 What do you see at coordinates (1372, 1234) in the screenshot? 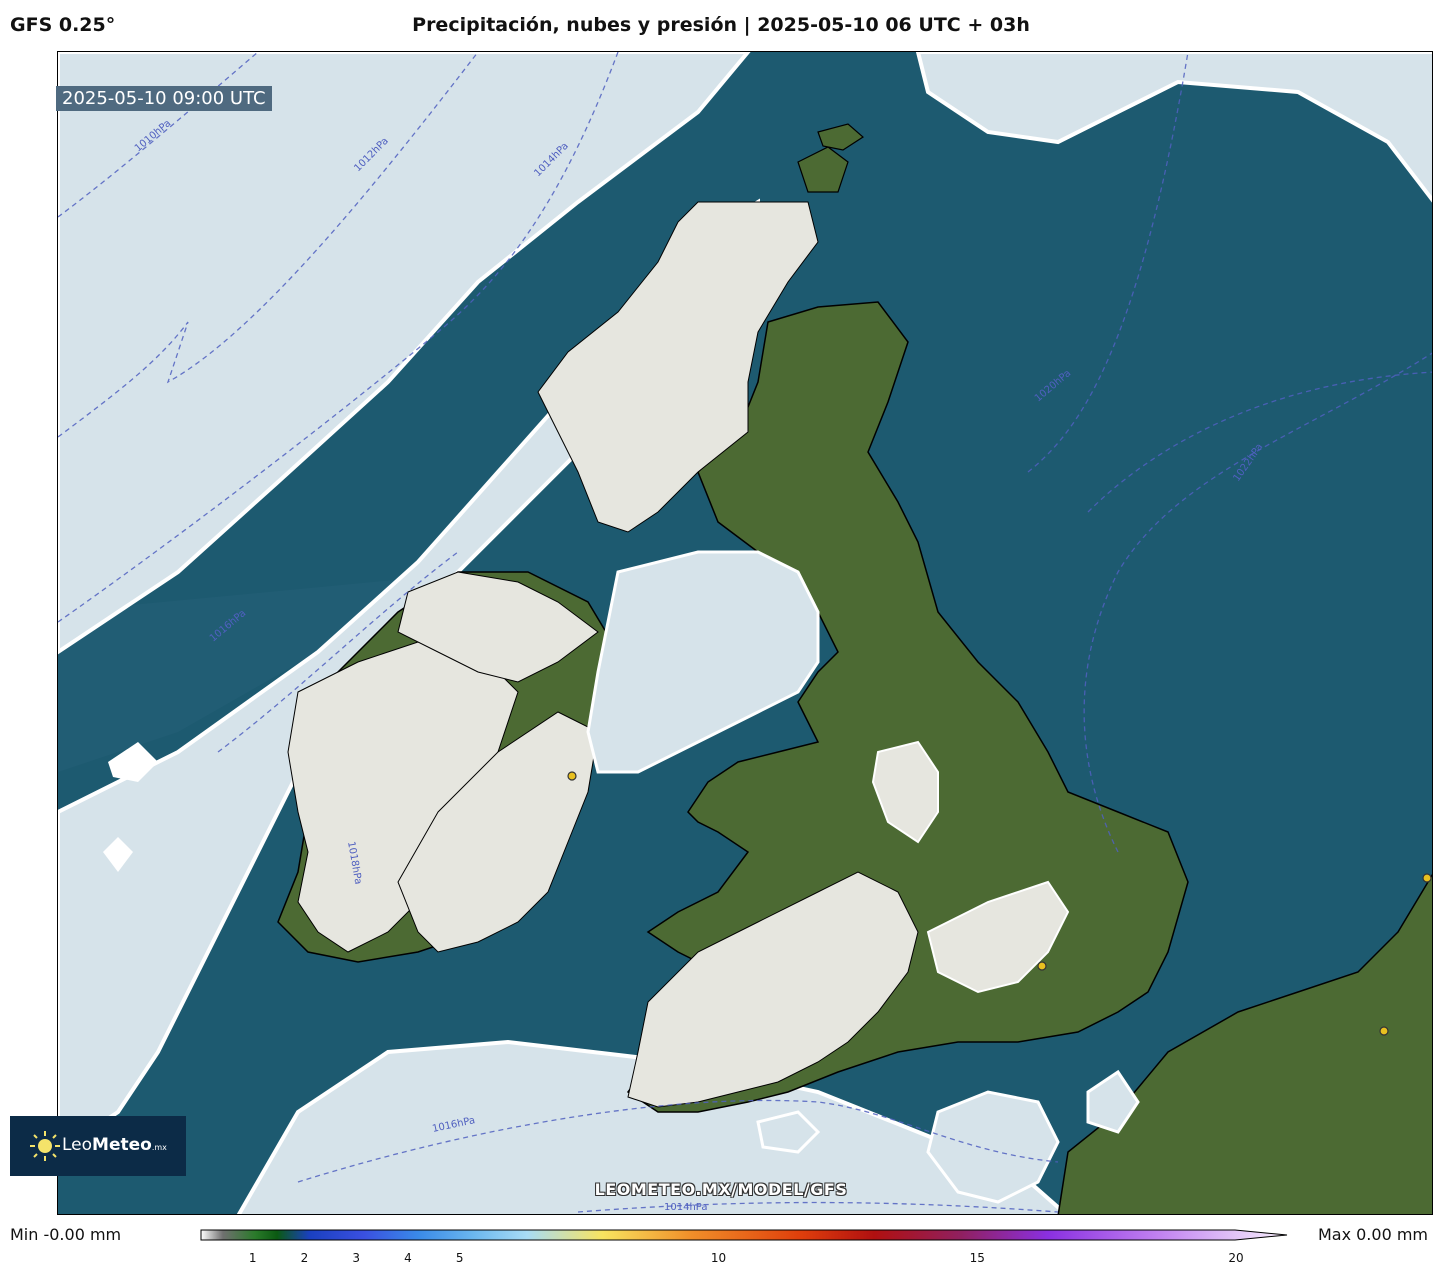
I see `colorbar-max-label: Max 0.00 mm` at bounding box center [1372, 1234].